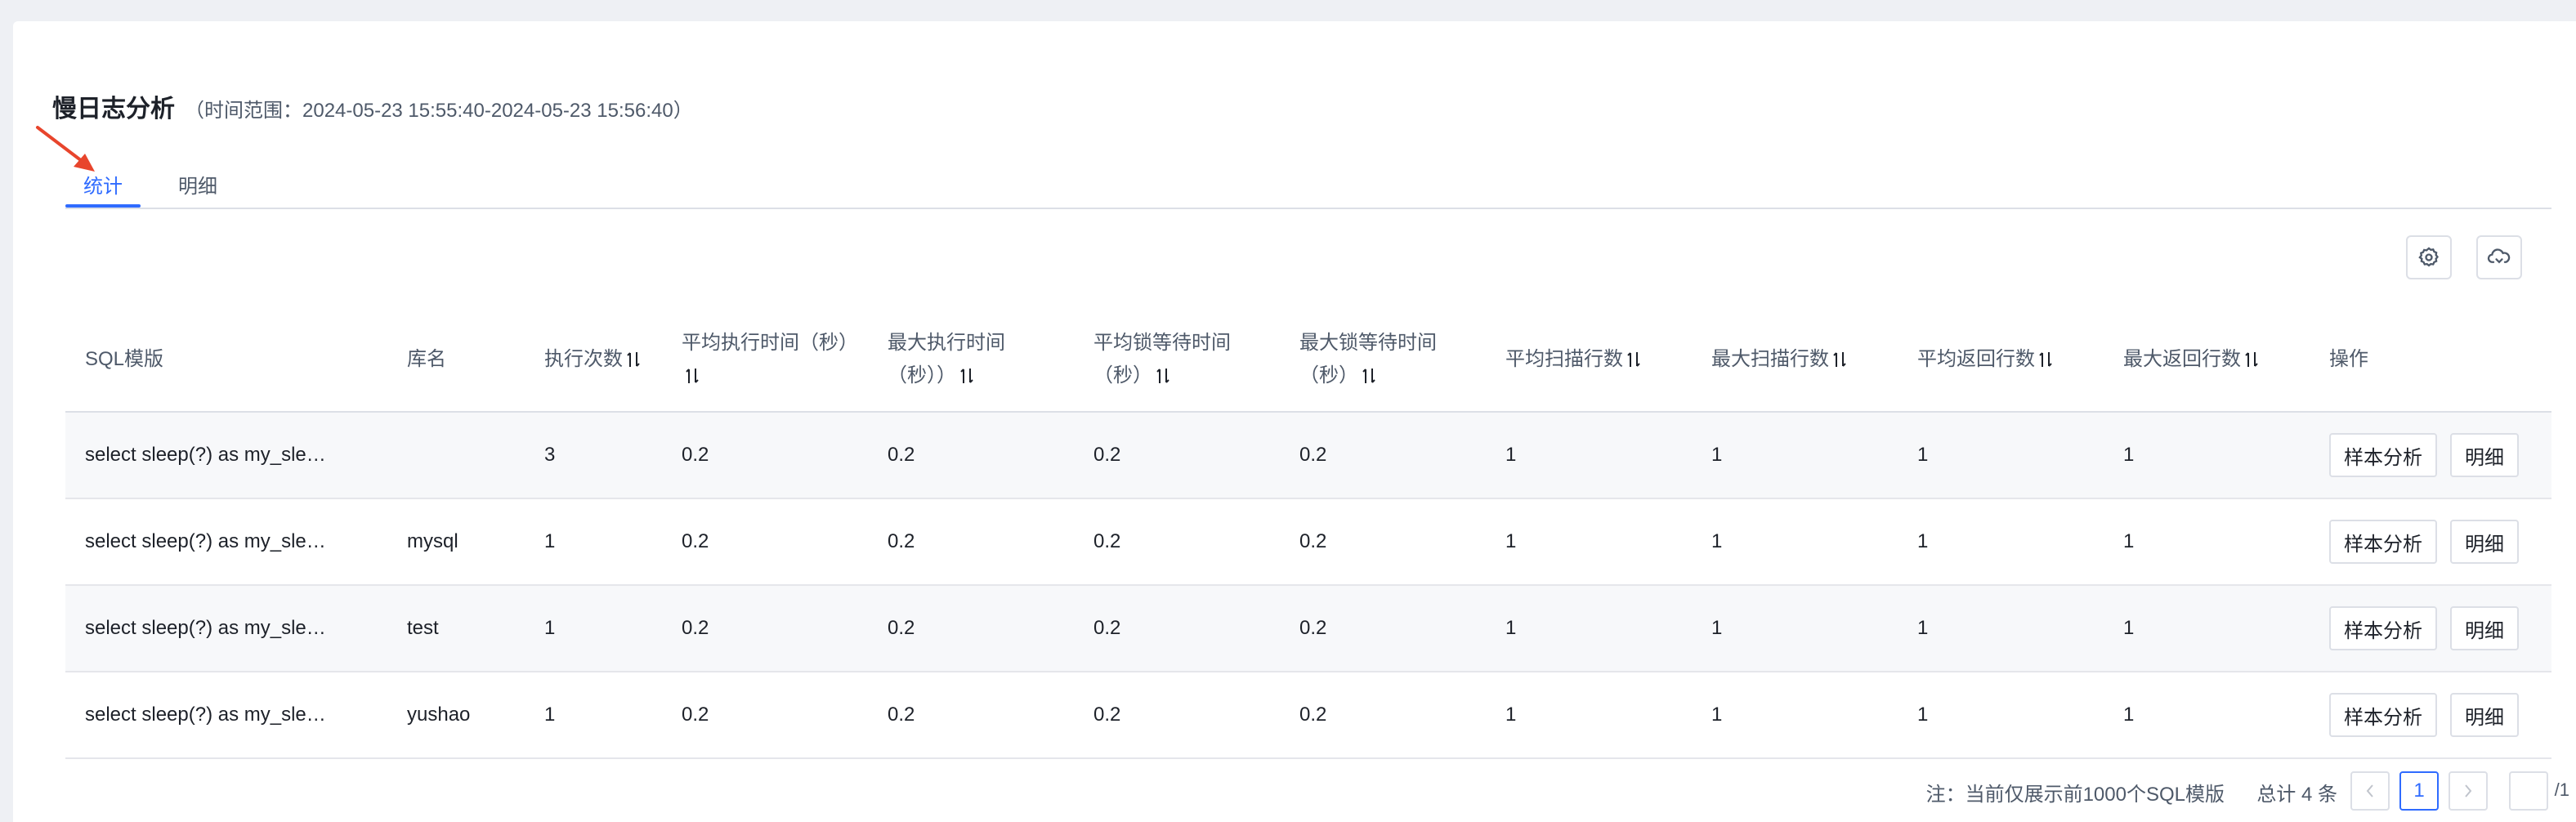  Describe the element at coordinates (1177, 360) in the screenshot. I see `col-avg-lock-wait: 平均锁等待时间（秒）` at that location.